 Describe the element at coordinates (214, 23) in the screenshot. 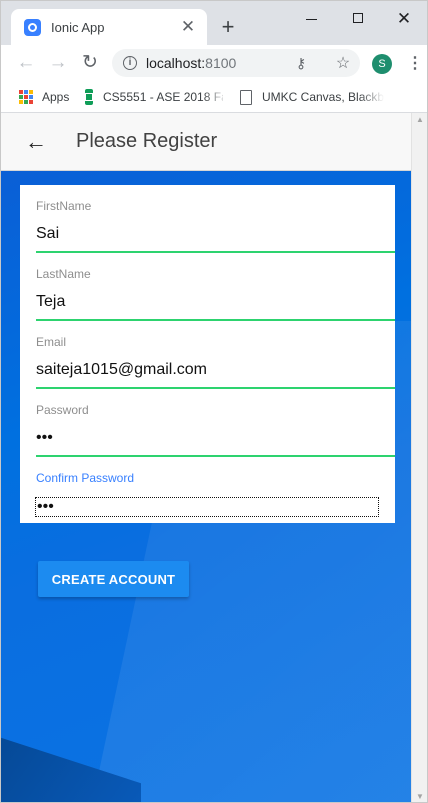

I see `tab-strip: Ionic App ✕ + ✕` at that location.